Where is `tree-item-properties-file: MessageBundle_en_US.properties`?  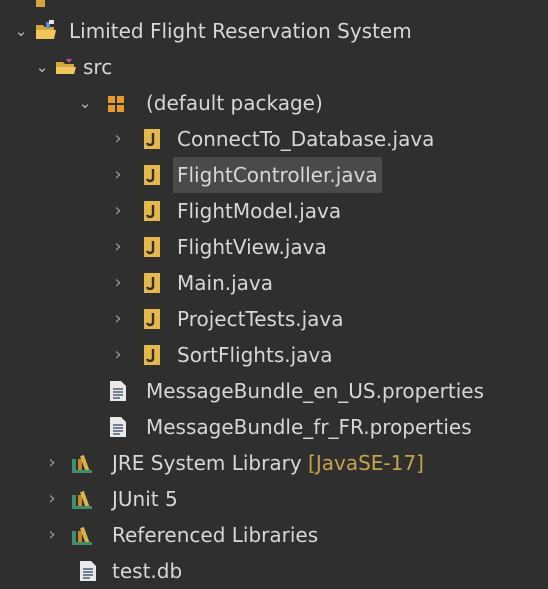
tree-item-properties-file: MessageBundle_en_US.properties is located at coordinates (274, 391).